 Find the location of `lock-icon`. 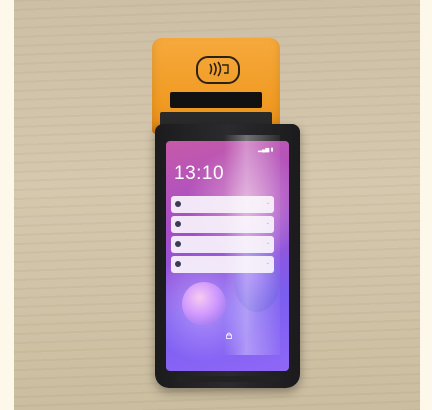

lock-icon is located at coordinates (229, 332).